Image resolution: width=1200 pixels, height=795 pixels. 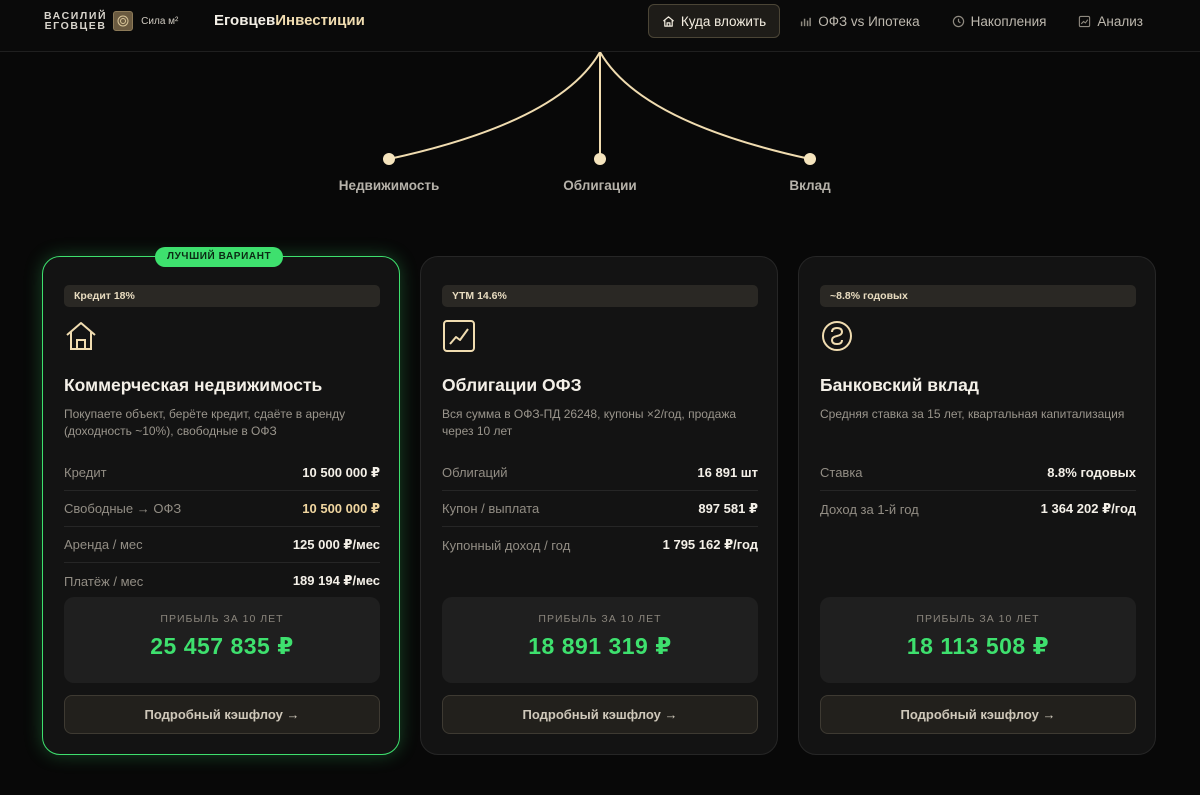 I want to click on site-title-part2: Инвестиции, so click(x=320, y=20).